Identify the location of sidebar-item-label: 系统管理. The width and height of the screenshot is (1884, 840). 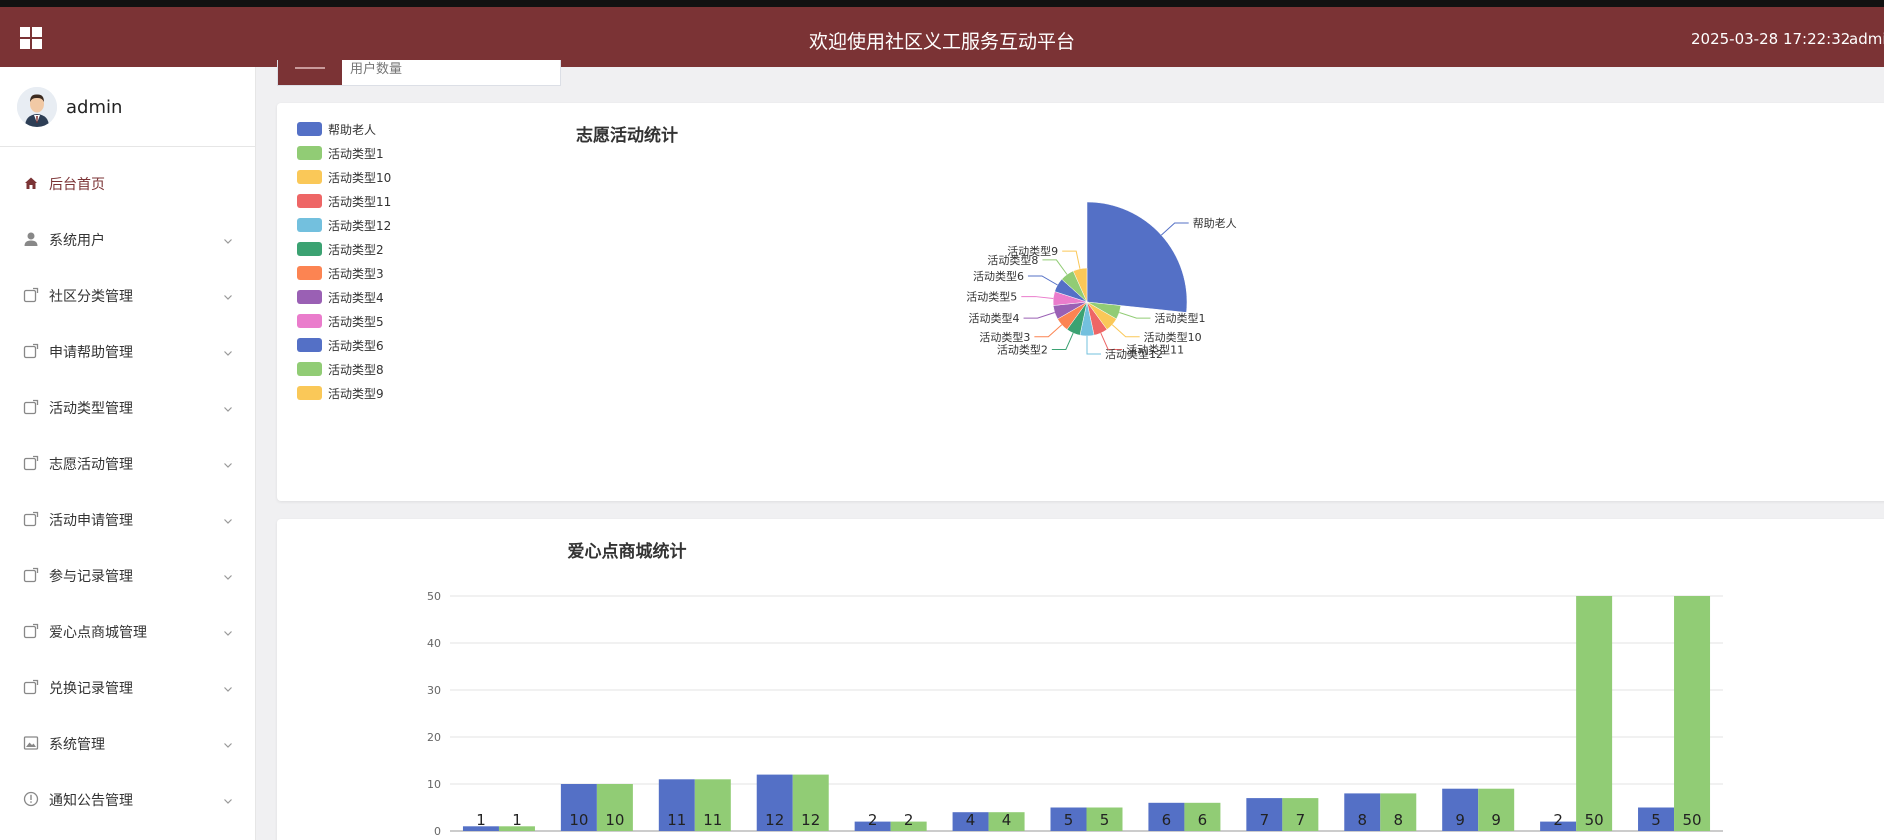
(77, 745).